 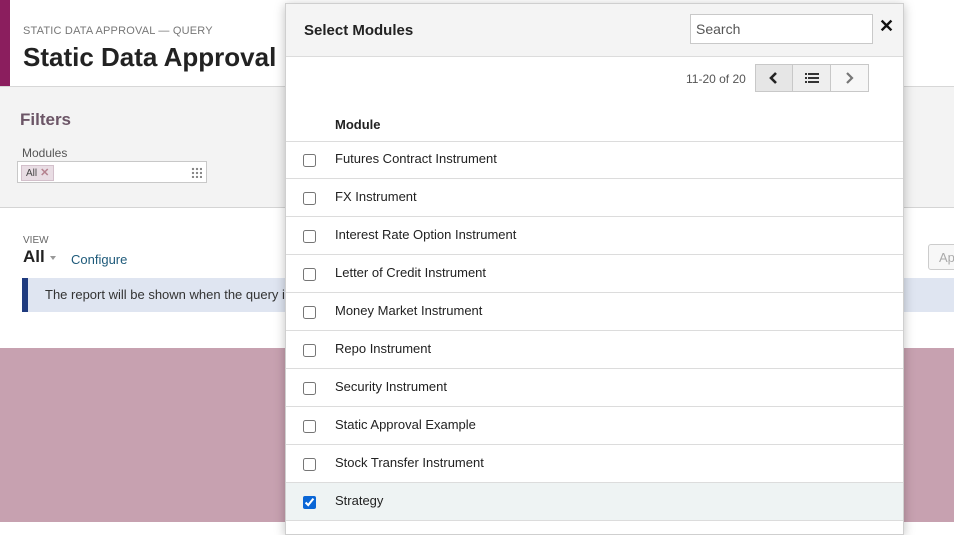 I want to click on remove-chip-icon: ✕, so click(x=44, y=173).